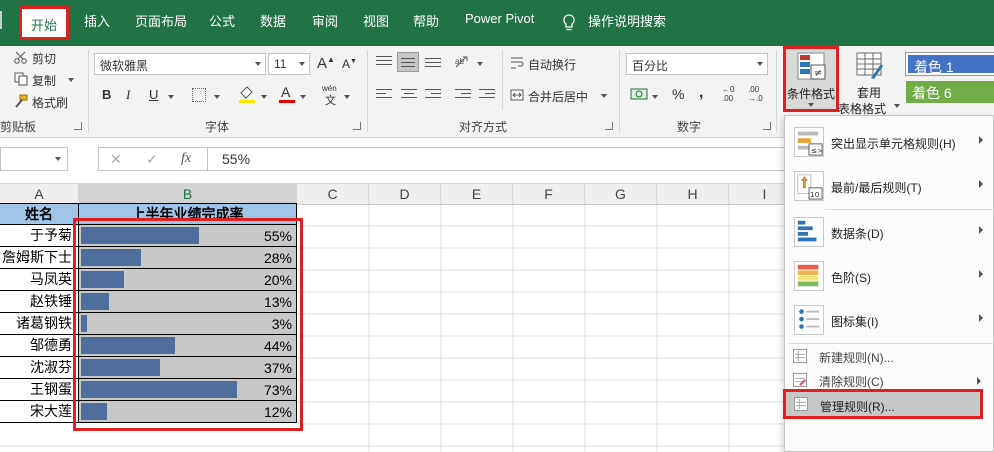  Describe the element at coordinates (106, 94) in the screenshot. I see `bold-button: B` at that location.